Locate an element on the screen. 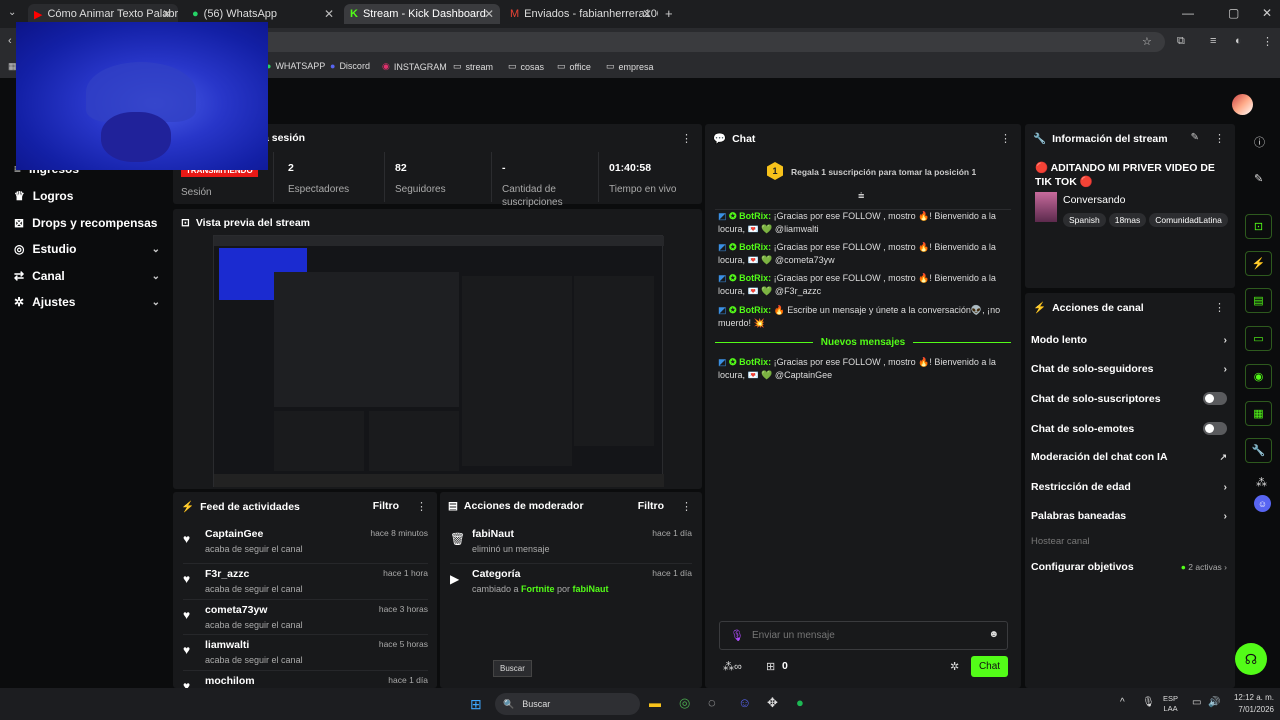 This screenshot has width=1280, height=720. category-name: Conversando is located at coordinates (1094, 200).